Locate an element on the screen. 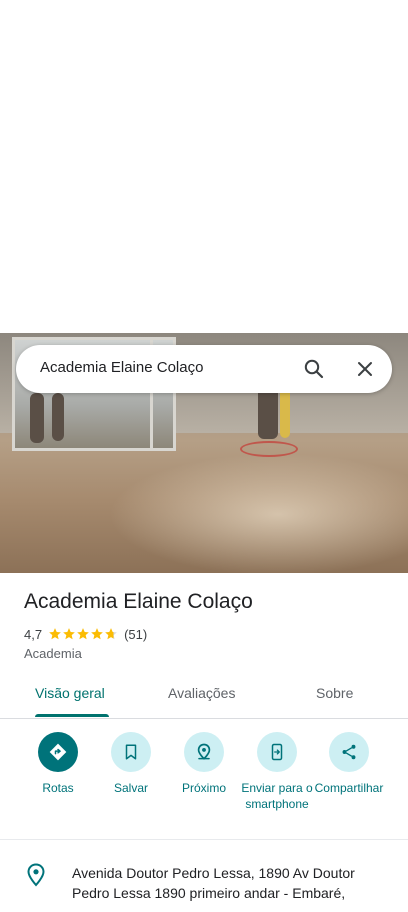 This screenshot has height=912, width=408. search-icon is located at coordinates (314, 369).